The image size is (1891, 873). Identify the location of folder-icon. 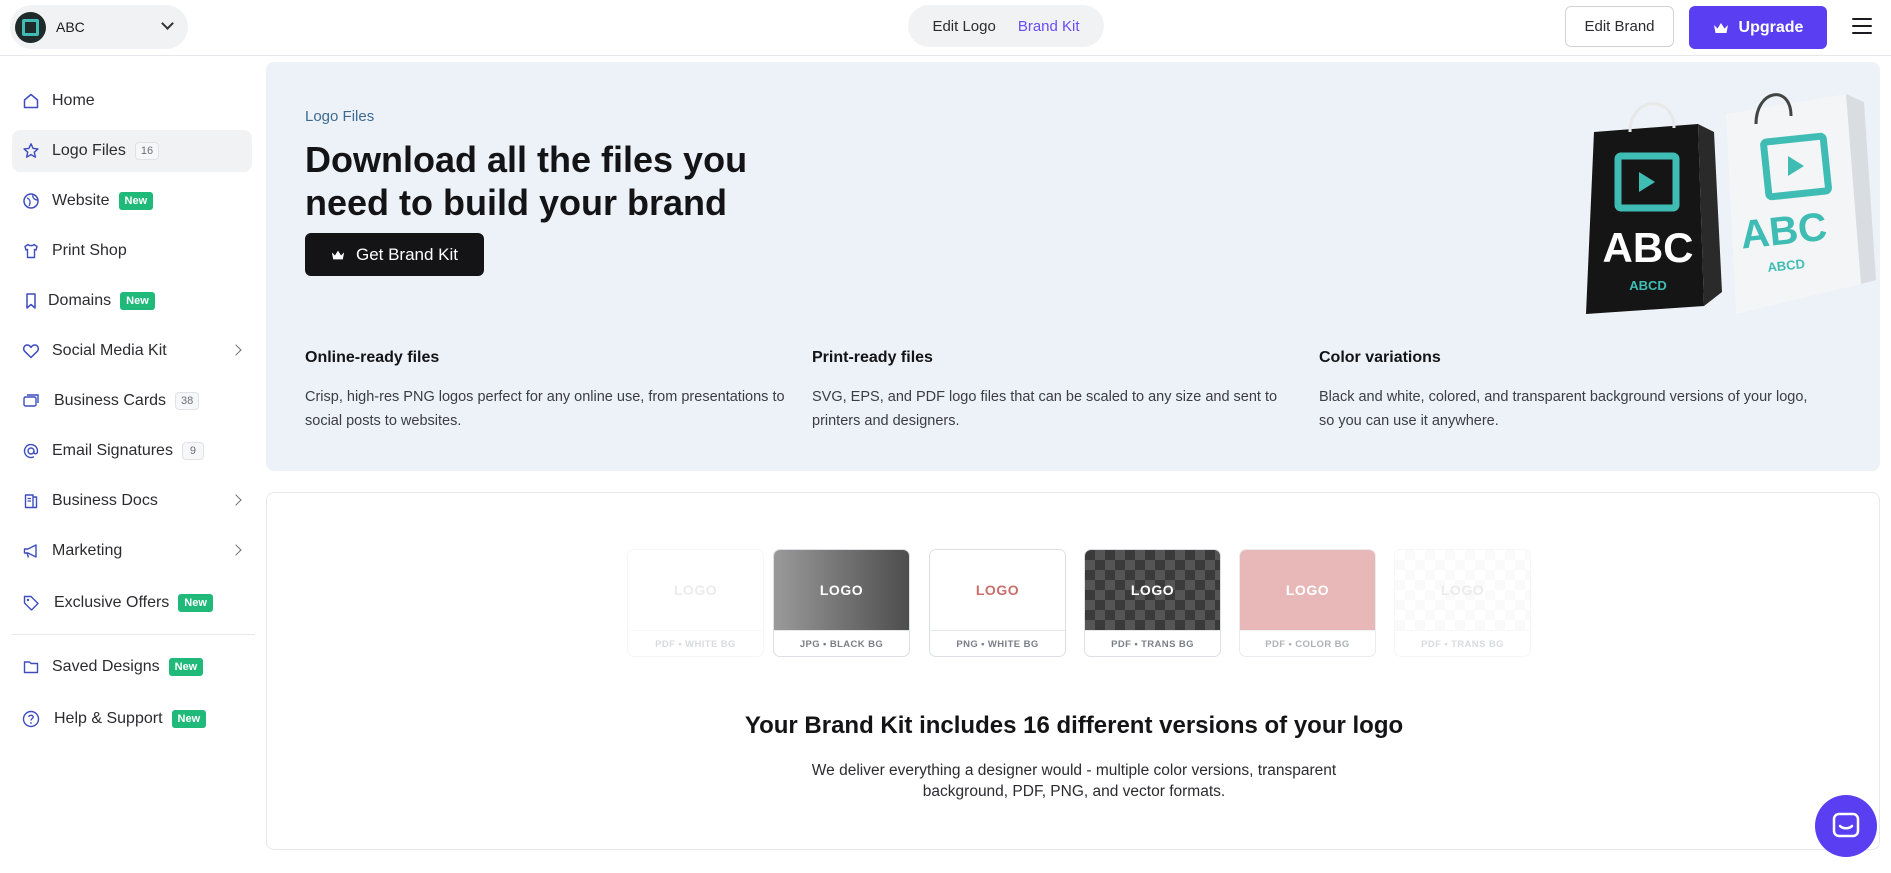
(31, 667).